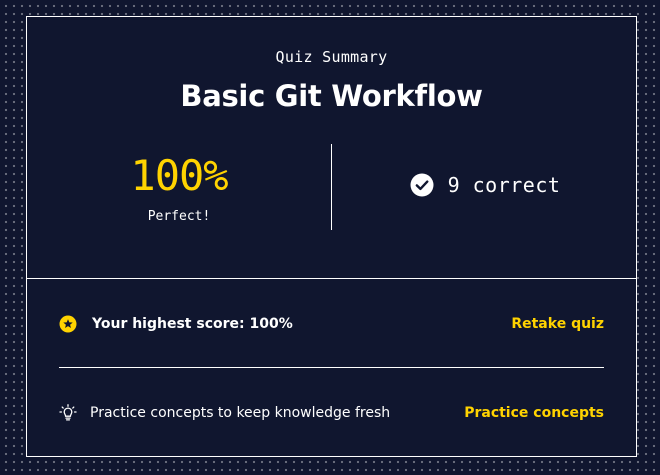 This screenshot has height=475, width=660. I want to click on score-percent: 100%, so click(179, 175).